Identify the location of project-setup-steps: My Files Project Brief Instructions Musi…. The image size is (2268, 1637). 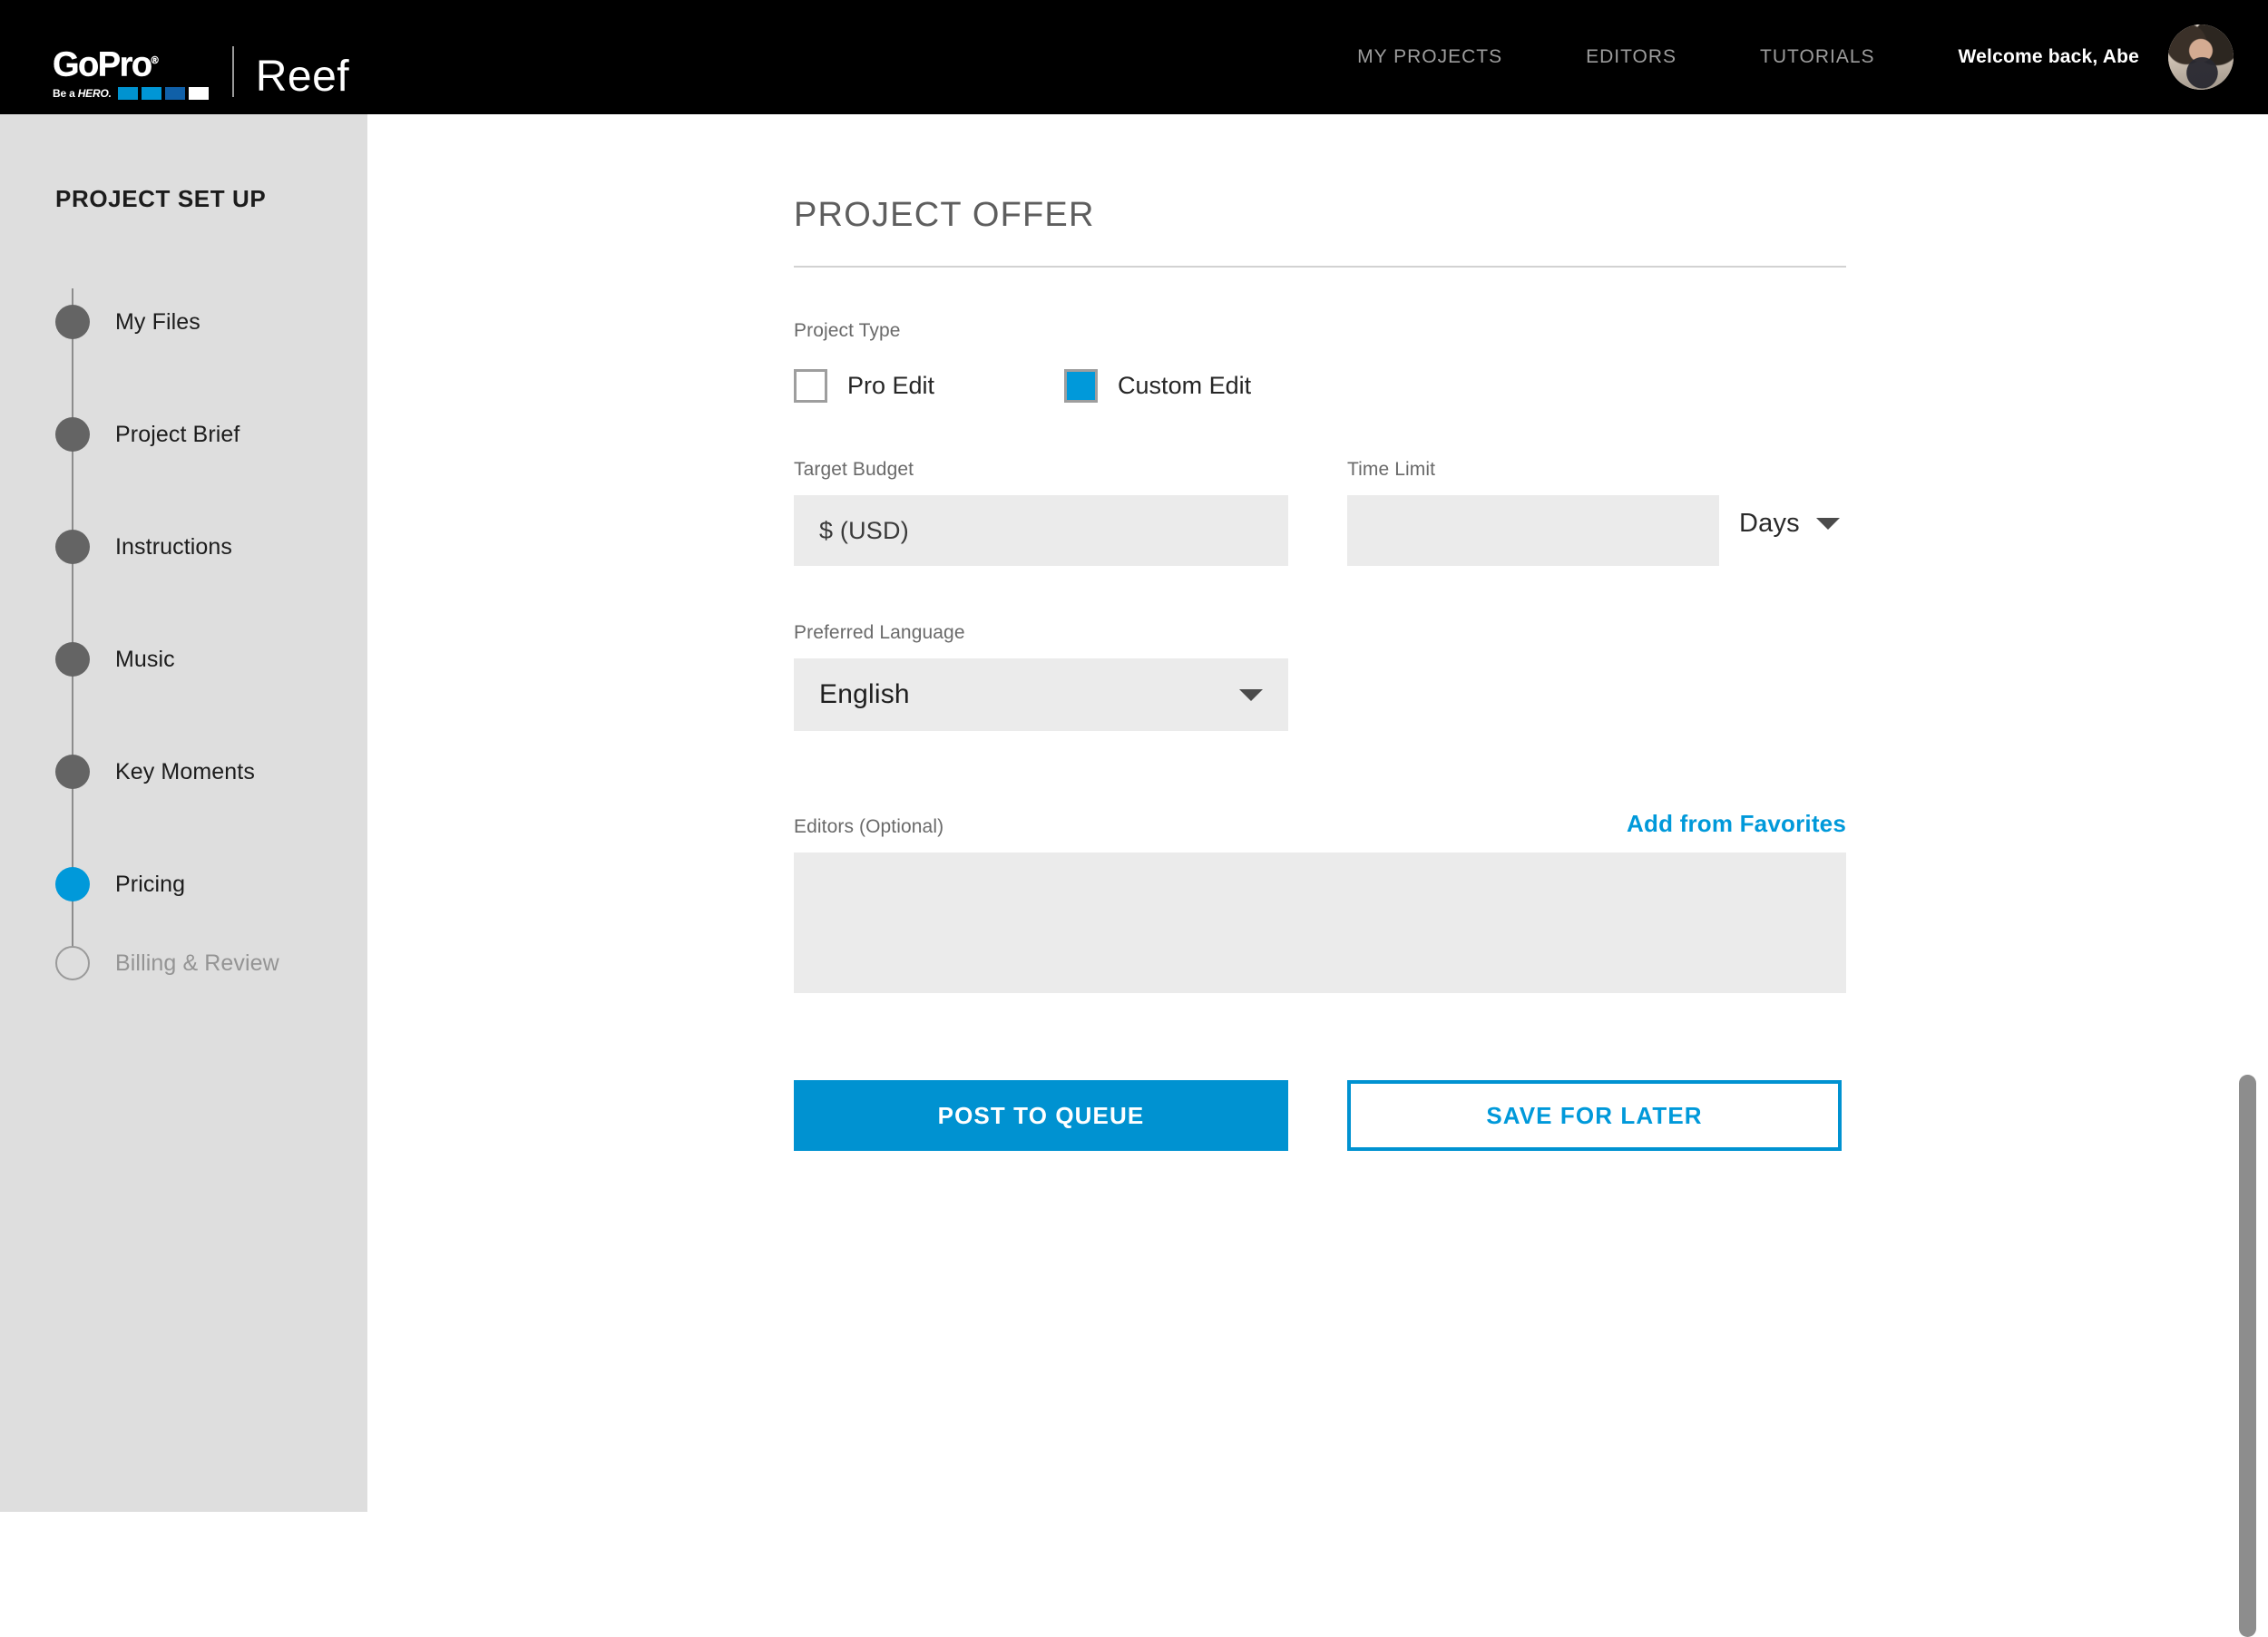
(201, 626).